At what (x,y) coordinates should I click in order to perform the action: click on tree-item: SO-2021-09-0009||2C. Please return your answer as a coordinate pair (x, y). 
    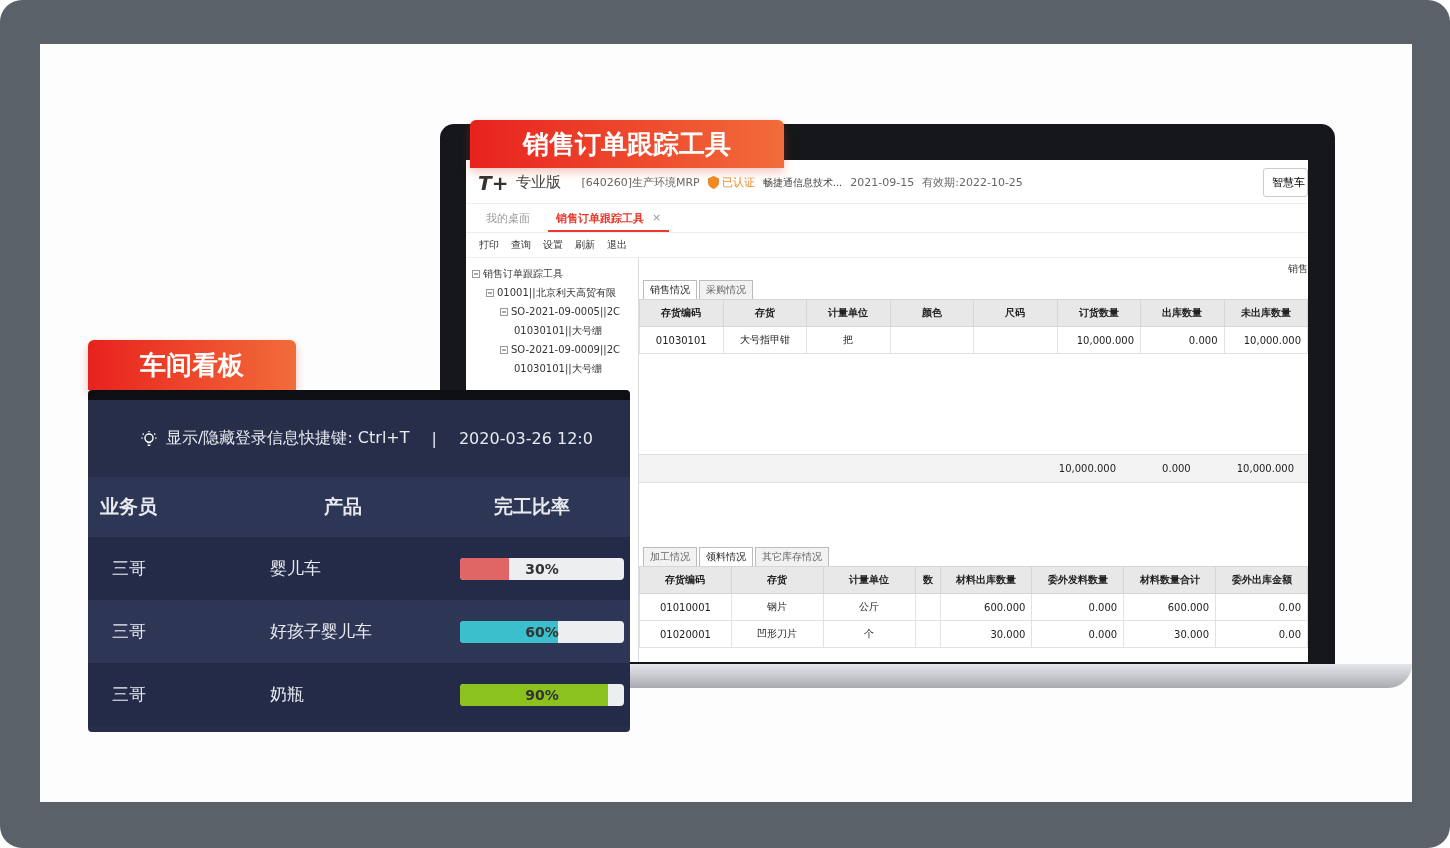
    Looking at the image, I should click on (566, 349).